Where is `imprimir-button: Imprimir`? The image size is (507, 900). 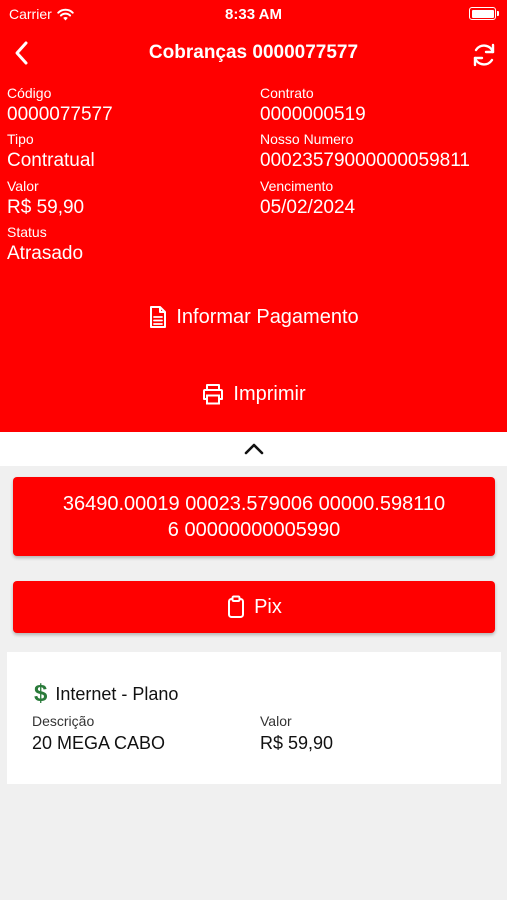 imprimir-button: Imprimir is located at coordinates (253, 394).